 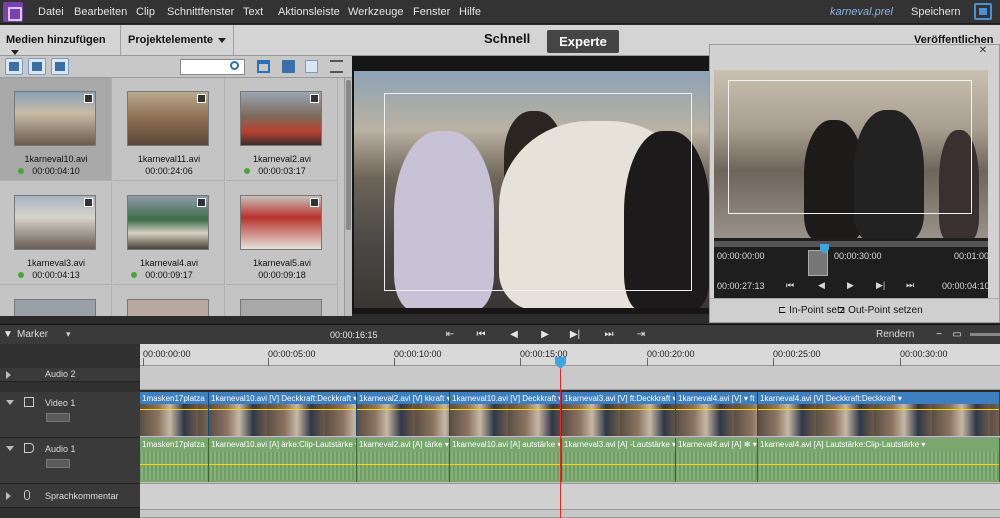 I want to click on go-to-in-icon: ⏮, so click(x=790, y=285).